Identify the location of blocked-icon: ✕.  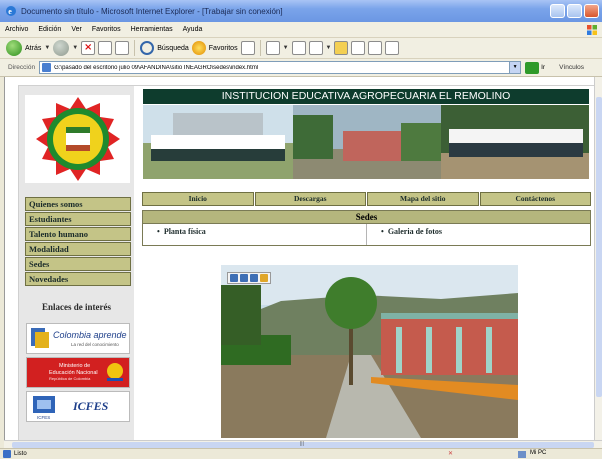
(451, 454).